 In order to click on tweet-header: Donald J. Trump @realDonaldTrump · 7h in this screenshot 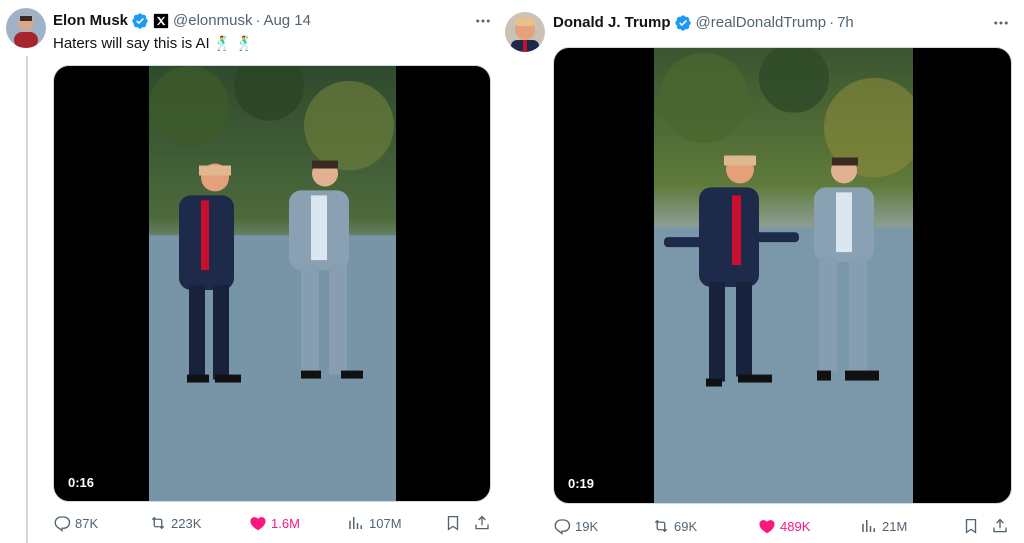, I will do `click(703, 23)`.